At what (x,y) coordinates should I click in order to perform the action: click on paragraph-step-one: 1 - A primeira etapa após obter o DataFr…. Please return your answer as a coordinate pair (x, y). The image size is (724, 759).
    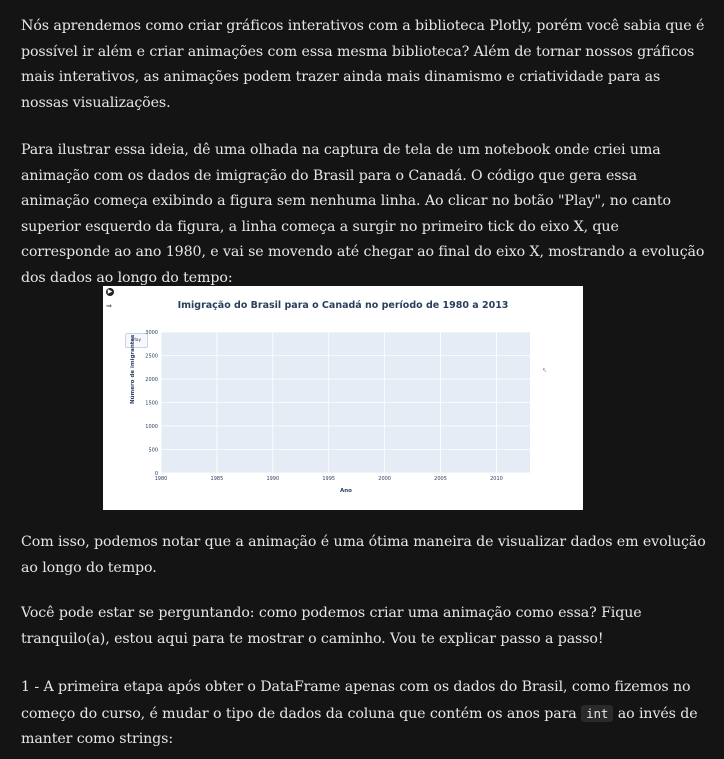
    Looking at the image, I should click on (363, 714).